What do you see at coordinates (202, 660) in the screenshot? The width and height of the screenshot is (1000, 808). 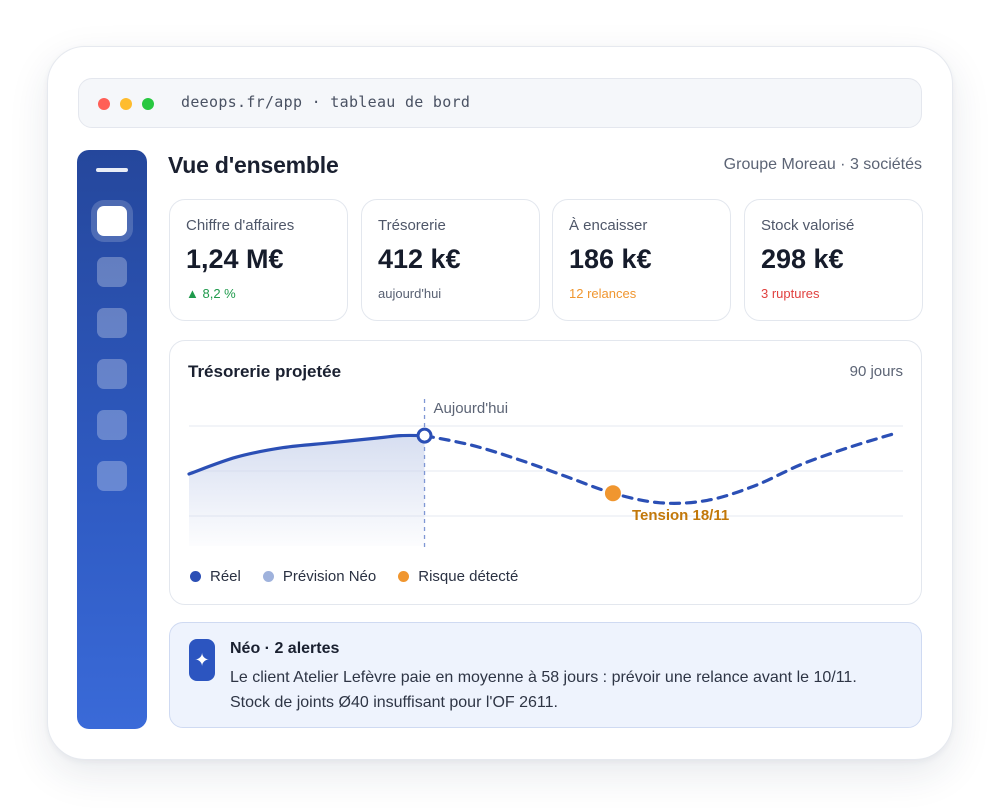 I see `sparkle-icon: ✦` at bounding box center [202, 660].